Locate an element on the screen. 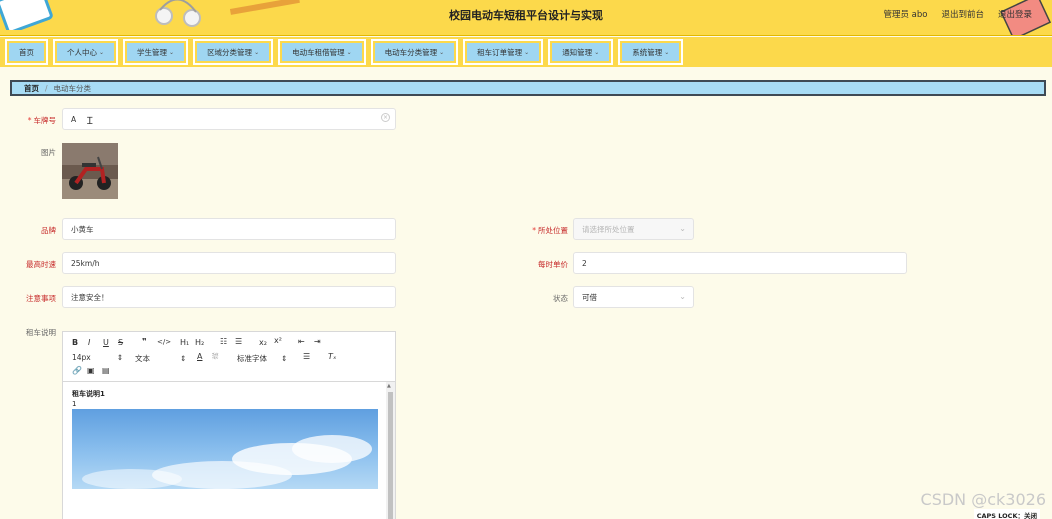 The image size is (1052, 519). scroll-up-icon: ▲ is located at coordinates (389, 386).